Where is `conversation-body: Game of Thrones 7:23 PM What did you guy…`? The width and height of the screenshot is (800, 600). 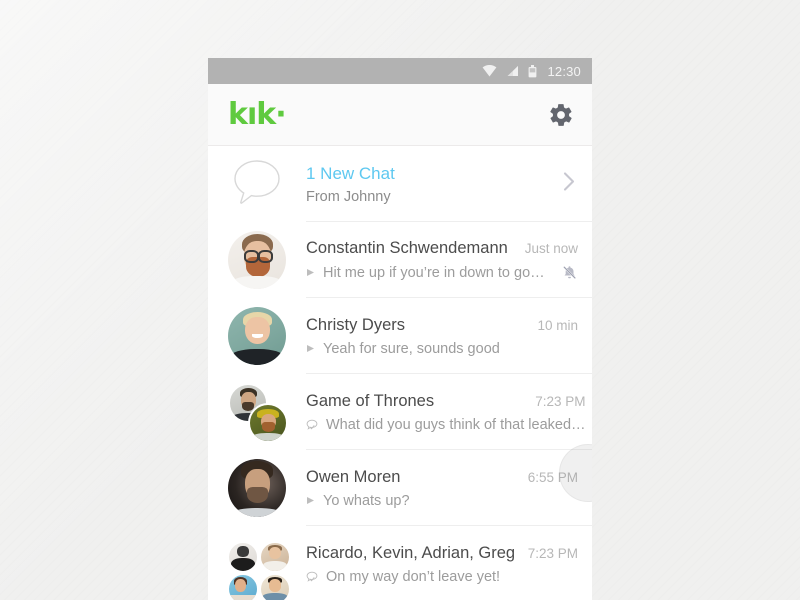 conversation-body: Game of Thrones 7:23 PM What did you guy… is located at coordinates (449, 412).